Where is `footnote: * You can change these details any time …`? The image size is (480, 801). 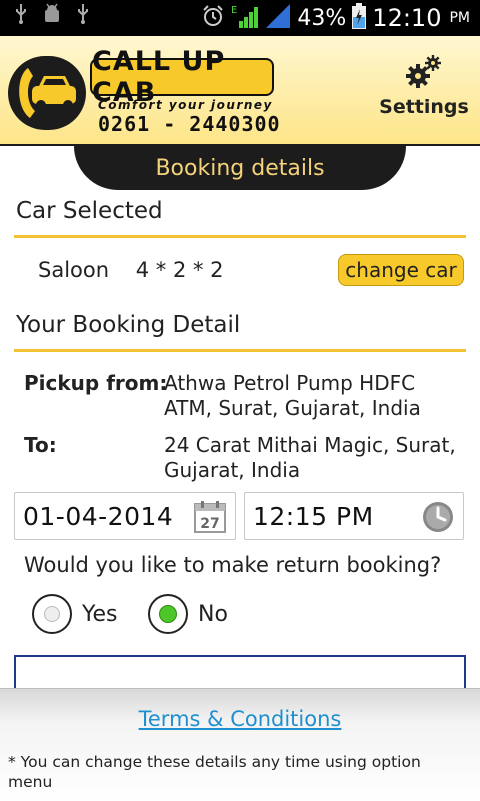 footnote: * You can change these details any time … is located at coordinates (214, 772).